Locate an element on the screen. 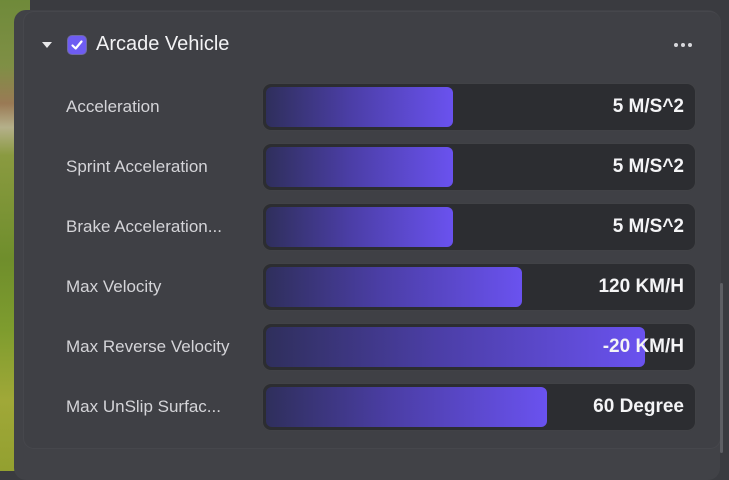 The height and width of the screenshot is (480, 729). property-row-max-unslip-surface: Max UnSlip Surfac... 60 Degree is located at coordinates (372, 408).